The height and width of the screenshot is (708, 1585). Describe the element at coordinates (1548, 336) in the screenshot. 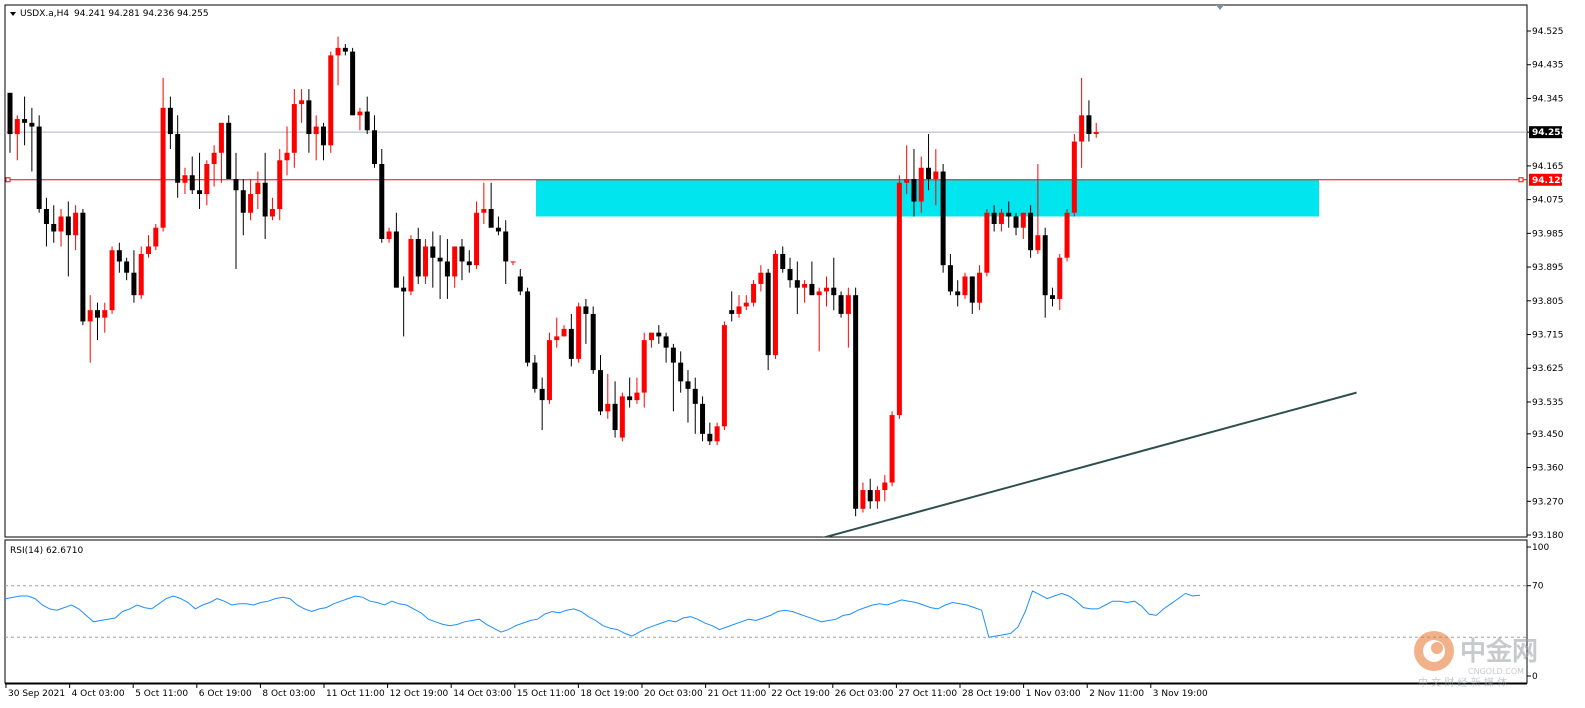

I see `price-tick-label: 93.715` at that location.